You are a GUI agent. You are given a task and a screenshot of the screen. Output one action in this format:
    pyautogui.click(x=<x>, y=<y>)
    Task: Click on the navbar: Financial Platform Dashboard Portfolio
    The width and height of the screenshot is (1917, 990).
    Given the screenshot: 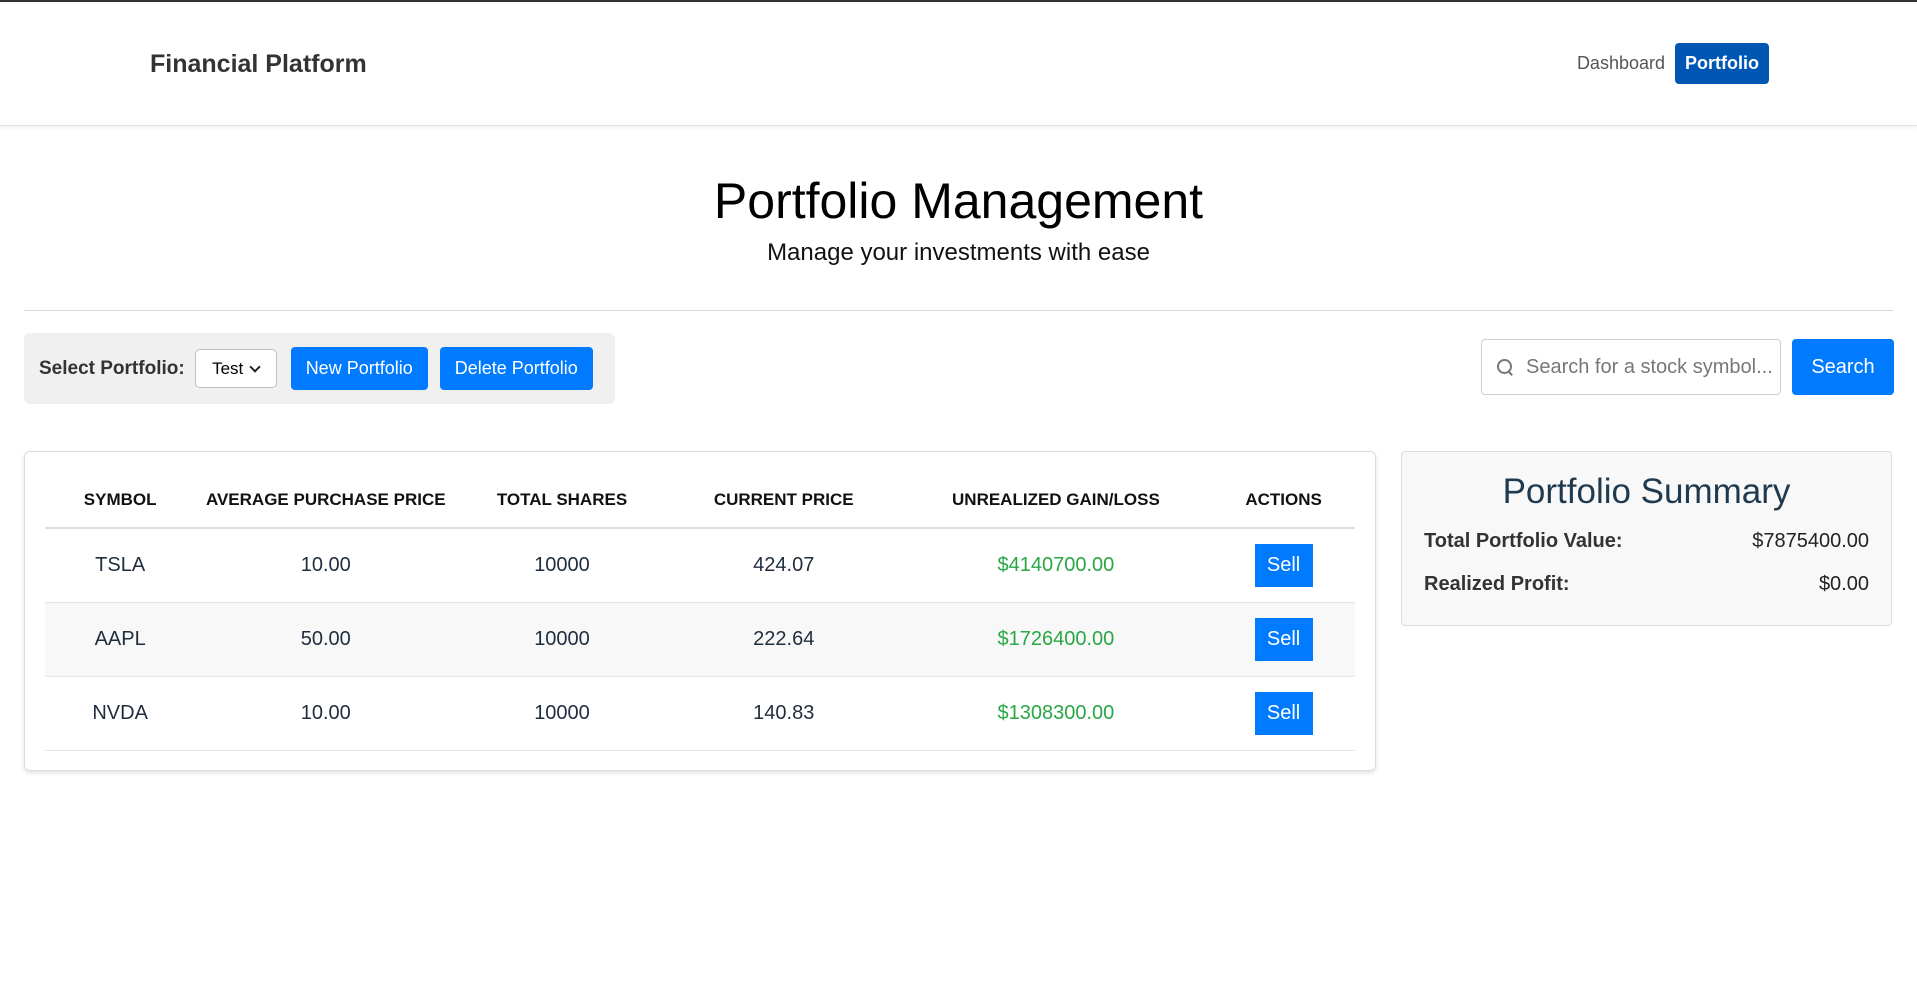 What is the action you would take?
    pyautogui.click(x=958, y=64)
    